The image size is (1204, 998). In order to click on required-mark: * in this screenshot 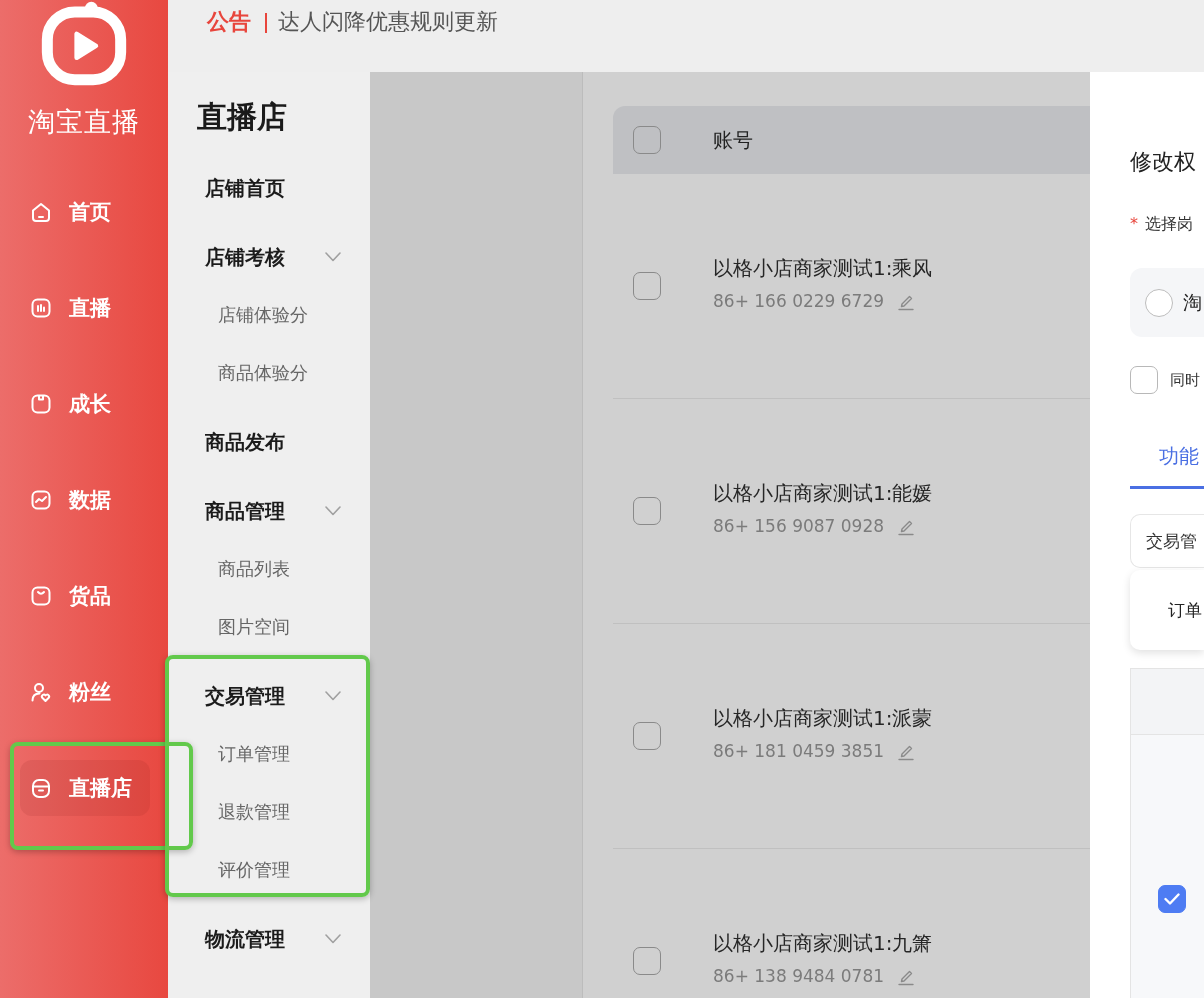, I will do `click(1134, 224)`.